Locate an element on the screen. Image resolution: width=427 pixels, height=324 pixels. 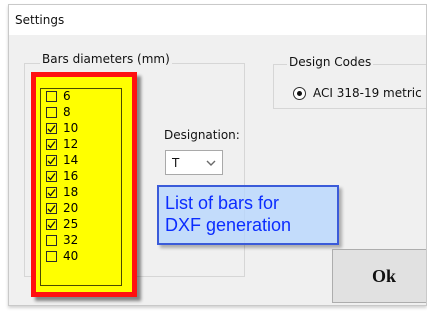
bar-item-40: 40 is located at coordinates (81, 256).